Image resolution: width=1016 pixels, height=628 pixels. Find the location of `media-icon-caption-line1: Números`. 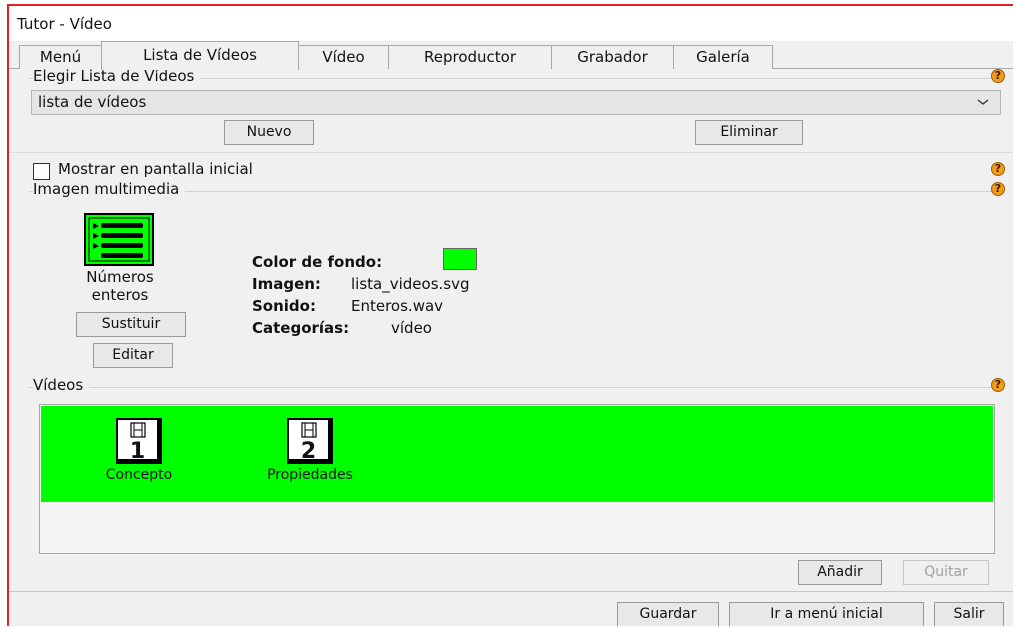

media-icon-caption-line1: Números is located at coordinates (120, 277).